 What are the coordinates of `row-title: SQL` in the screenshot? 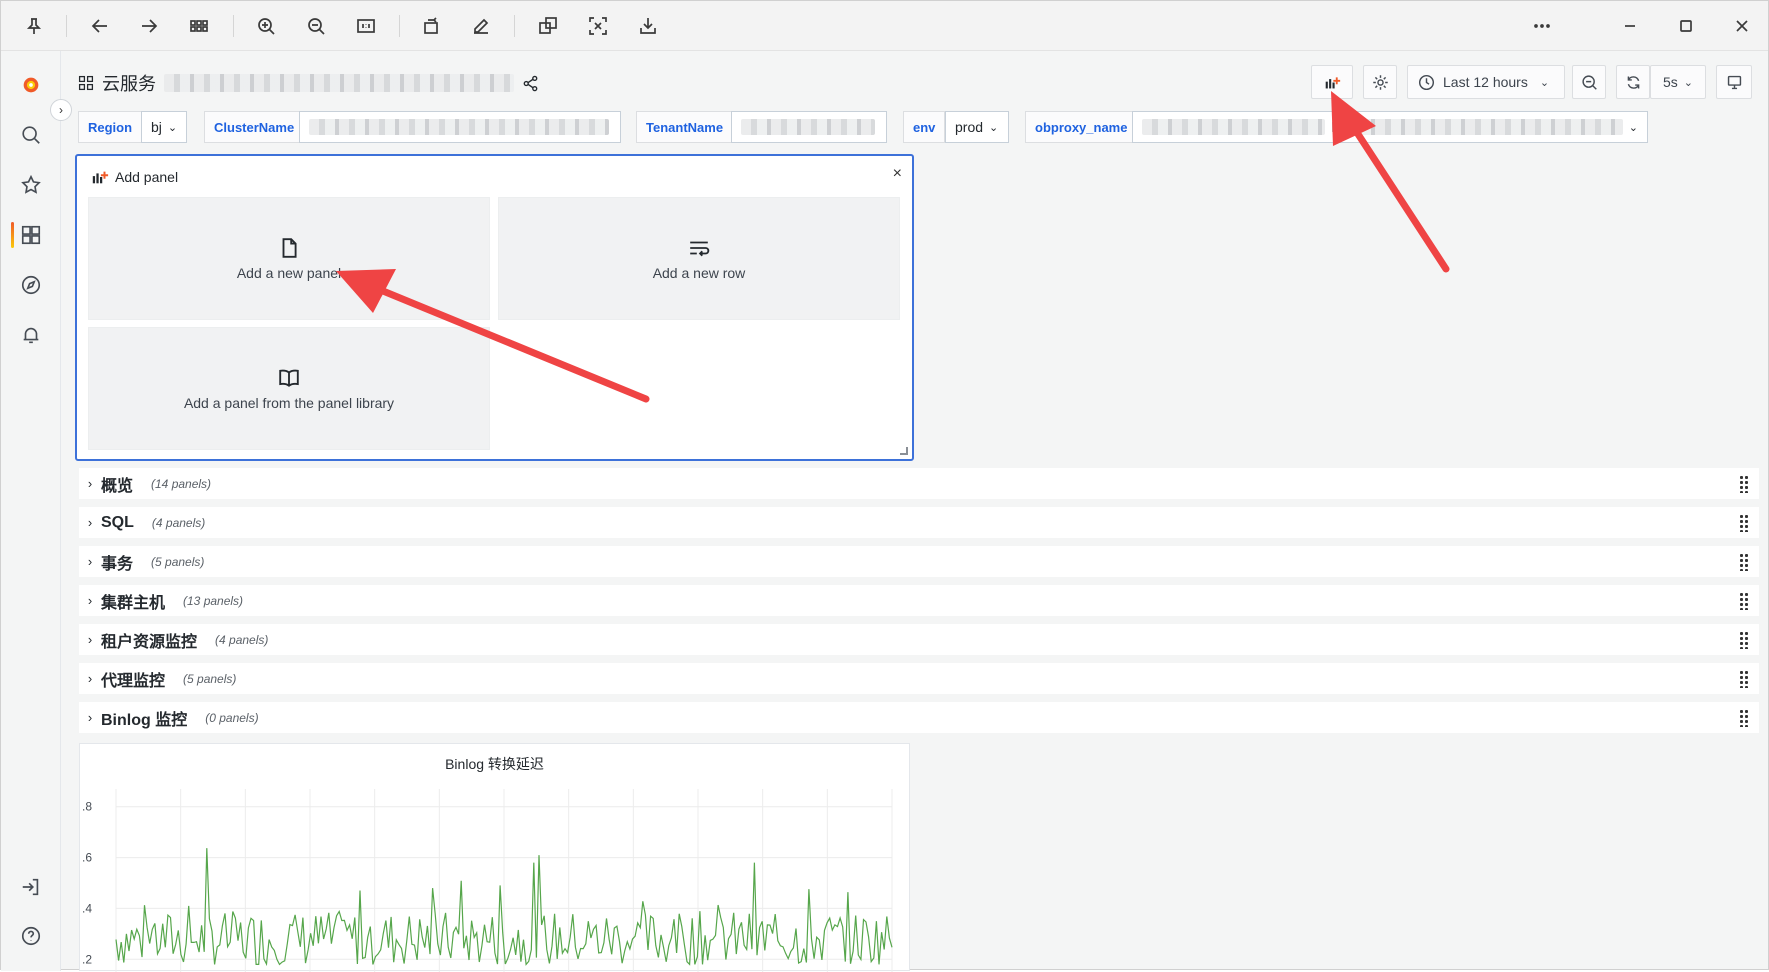 It's located at (117, 522).